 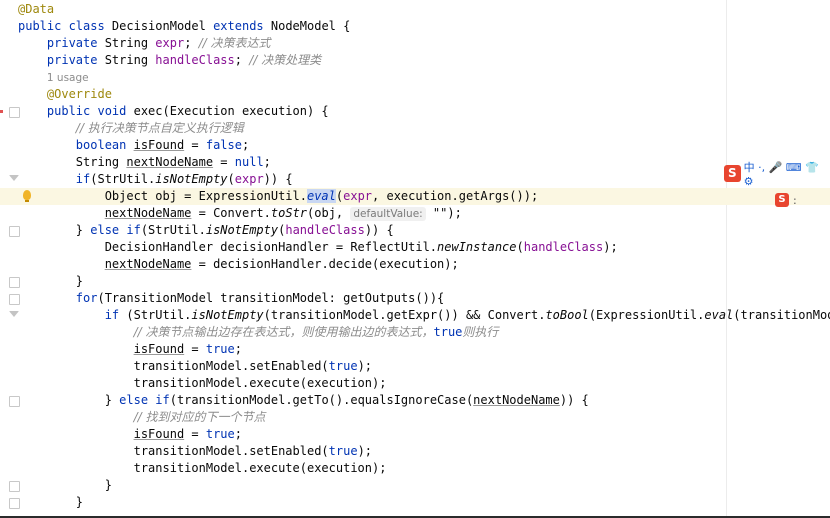 What do you see at coordinates (76, 145) in the screenshot?
I see `code-token: boolean` at bounding box center [76, 145].